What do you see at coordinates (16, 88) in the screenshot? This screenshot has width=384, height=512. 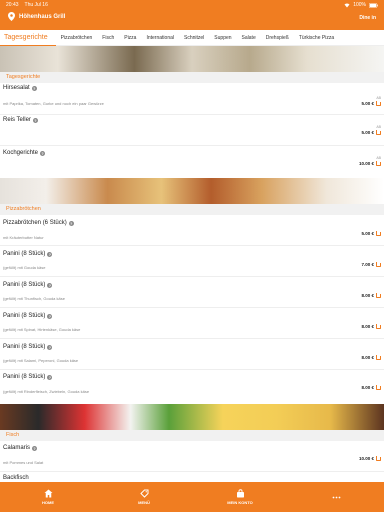 I see `item-name: Hirsesalat` at bounding box center [16, 88].